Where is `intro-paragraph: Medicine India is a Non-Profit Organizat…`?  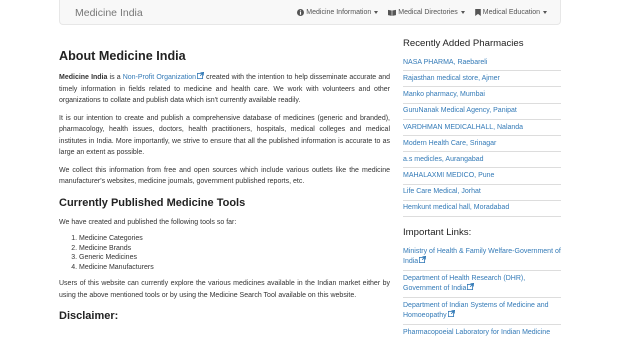 intro-paragraph: Medicine India is a Non-Profit Organizat… is located at coordinates (224, 89).